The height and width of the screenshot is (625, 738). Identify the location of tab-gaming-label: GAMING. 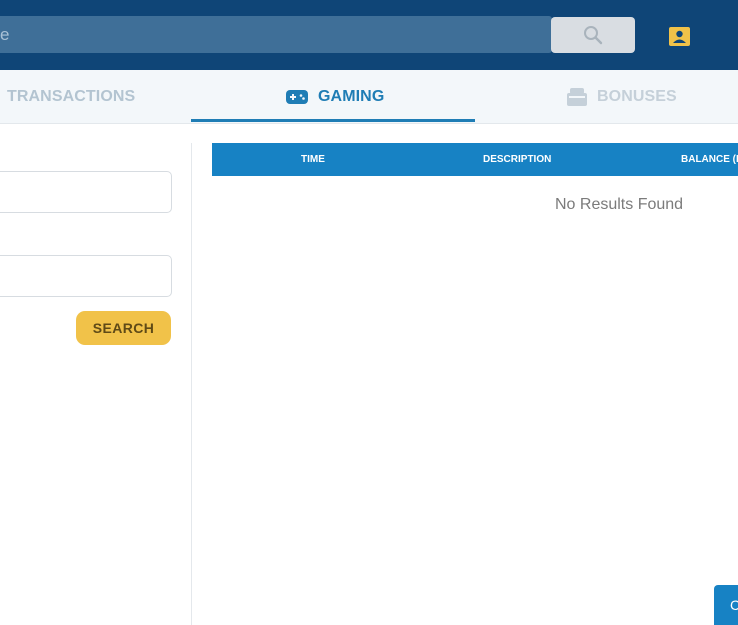
(351, 96).